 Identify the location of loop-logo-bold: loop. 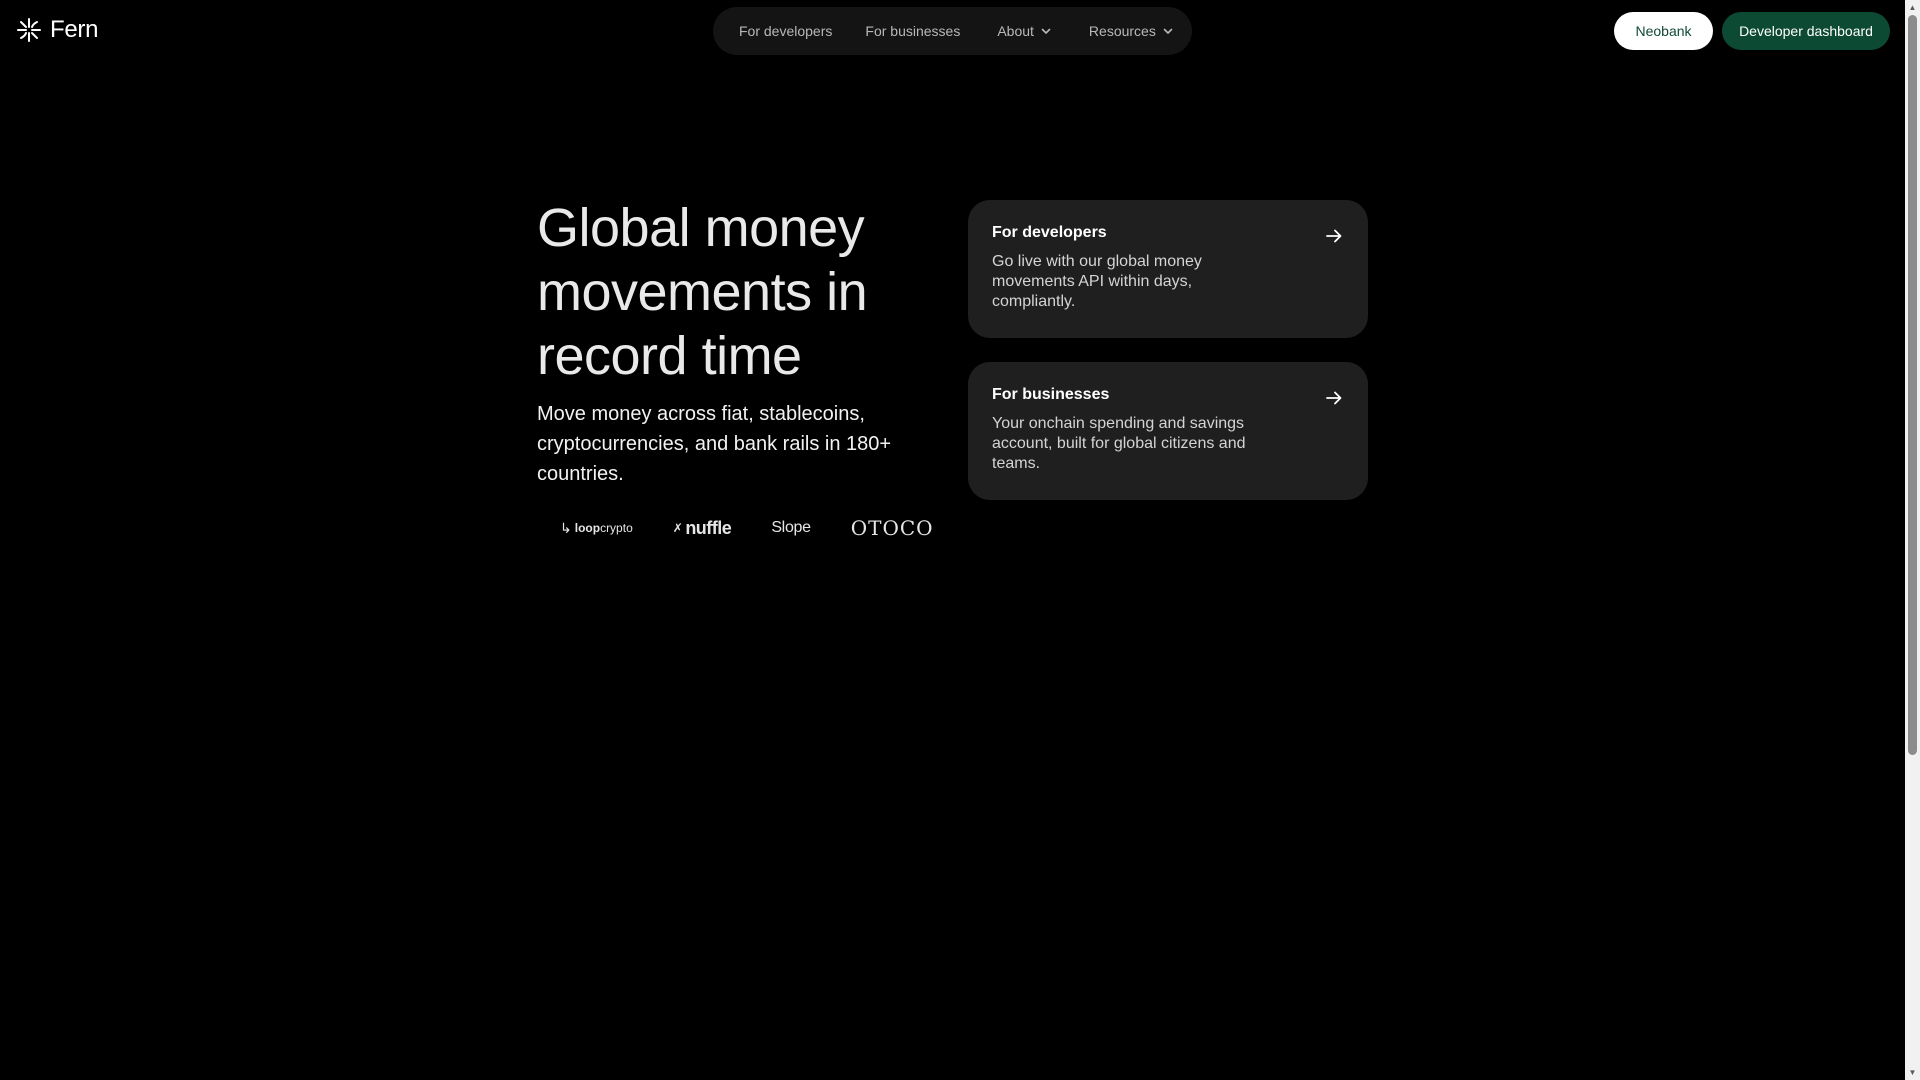
(587, 528).